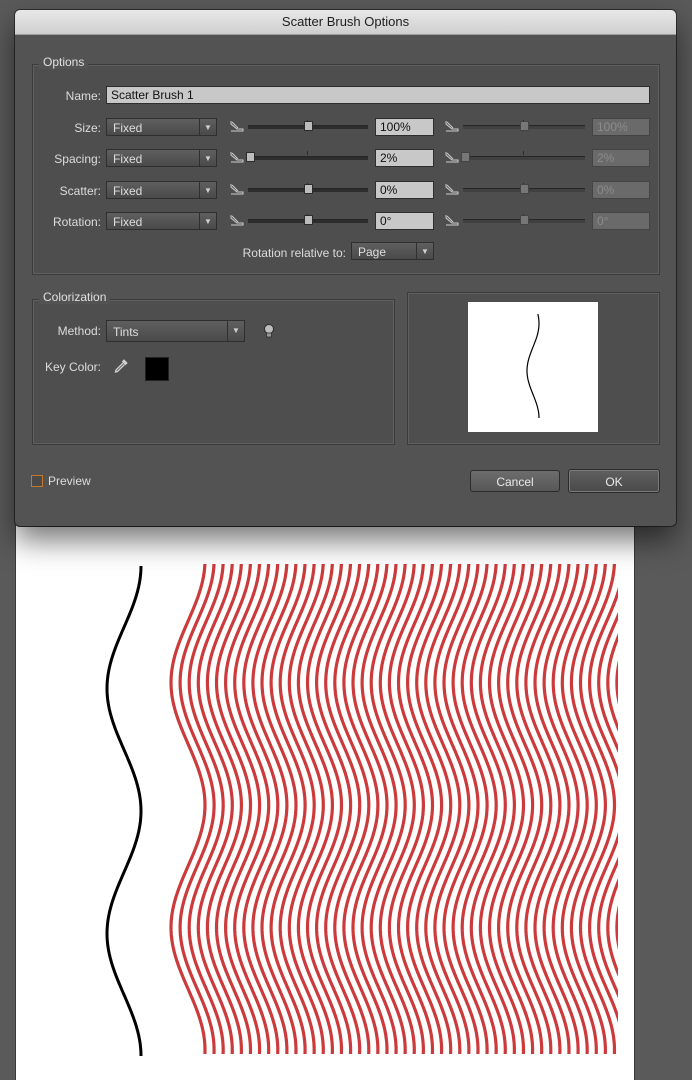  What do you see at coordinates (157, 369) in the screenshot?
I see `key-color-swatch` at bounding box center [157, 369].